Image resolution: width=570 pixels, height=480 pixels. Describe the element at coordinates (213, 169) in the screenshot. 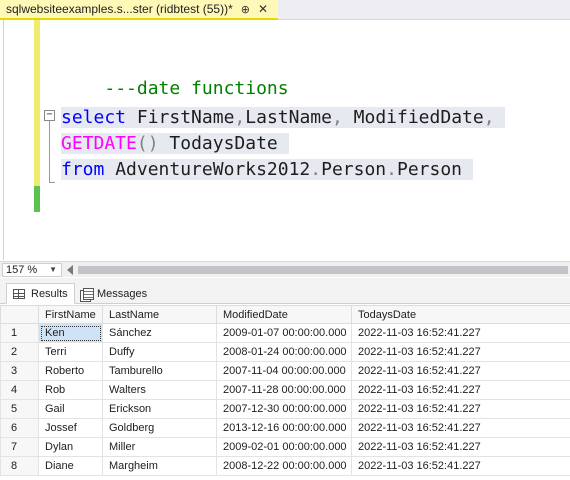

I see `sql-database: AdventureWorks2012` at that location.